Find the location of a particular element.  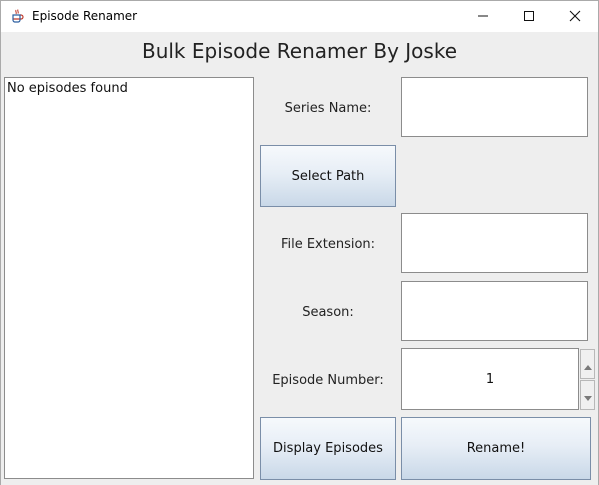

minimize-button is located at coordinates (483, 16).